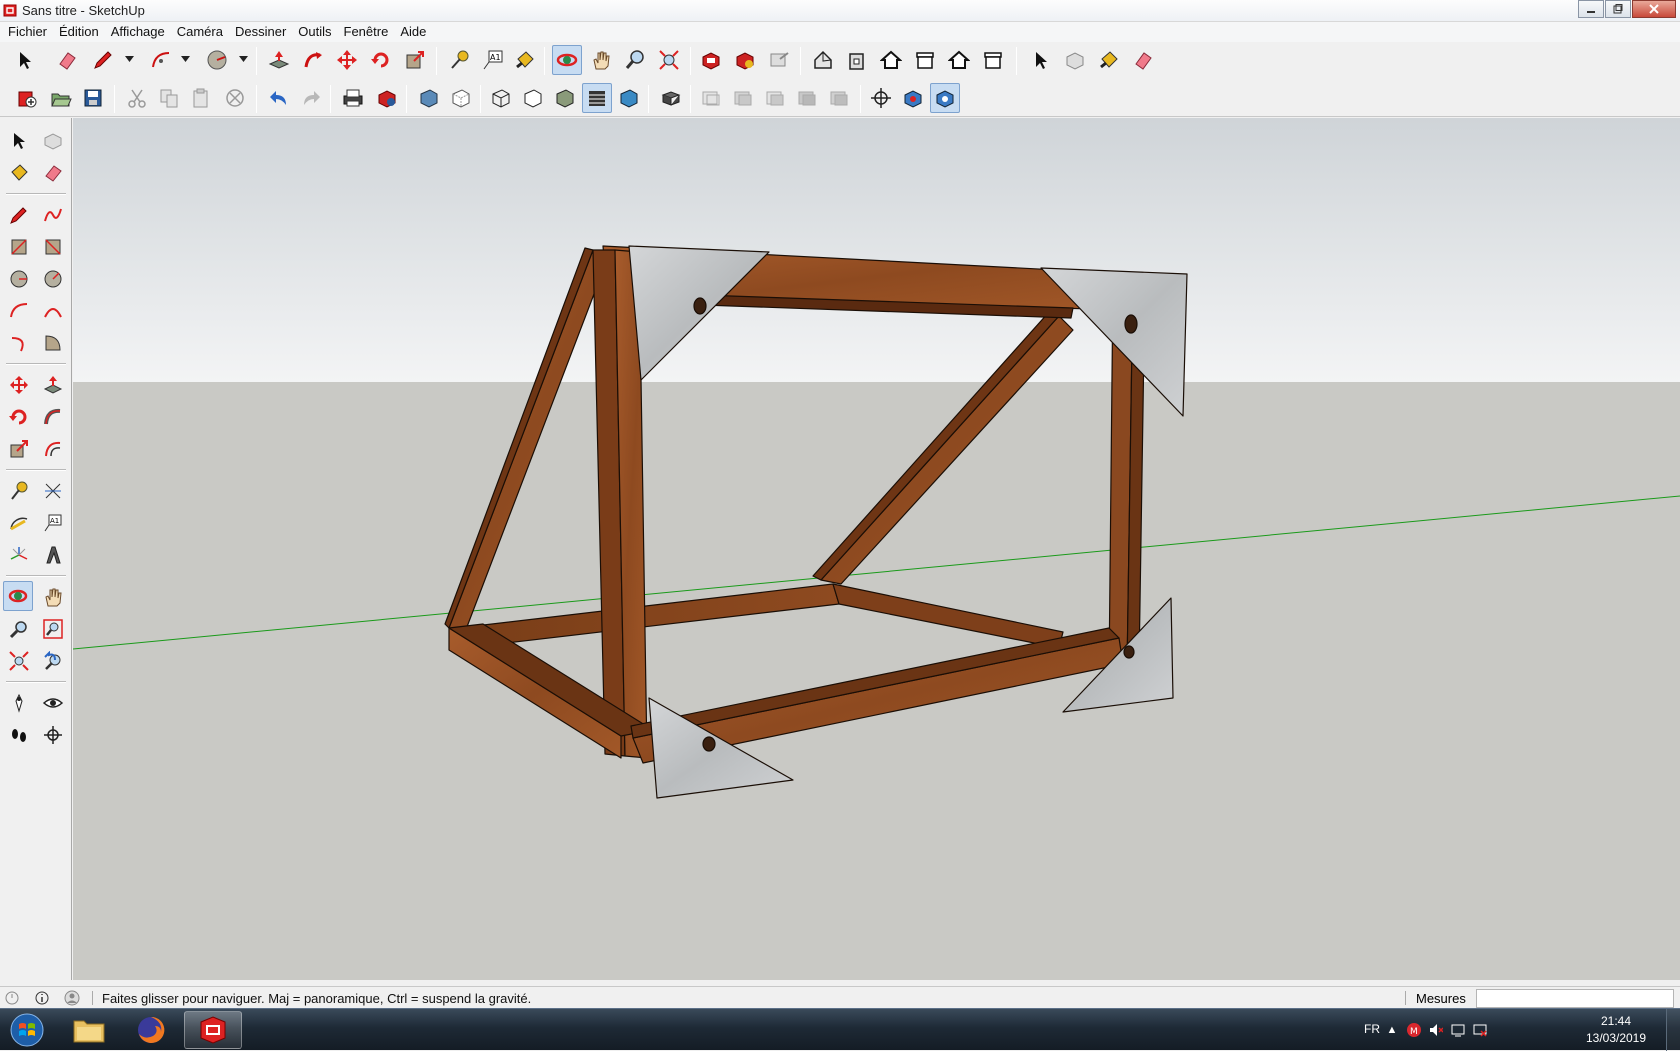  Describe the element at coordinates (775, 98) in the screenshot. I see `section-cuts-icon` at that location.